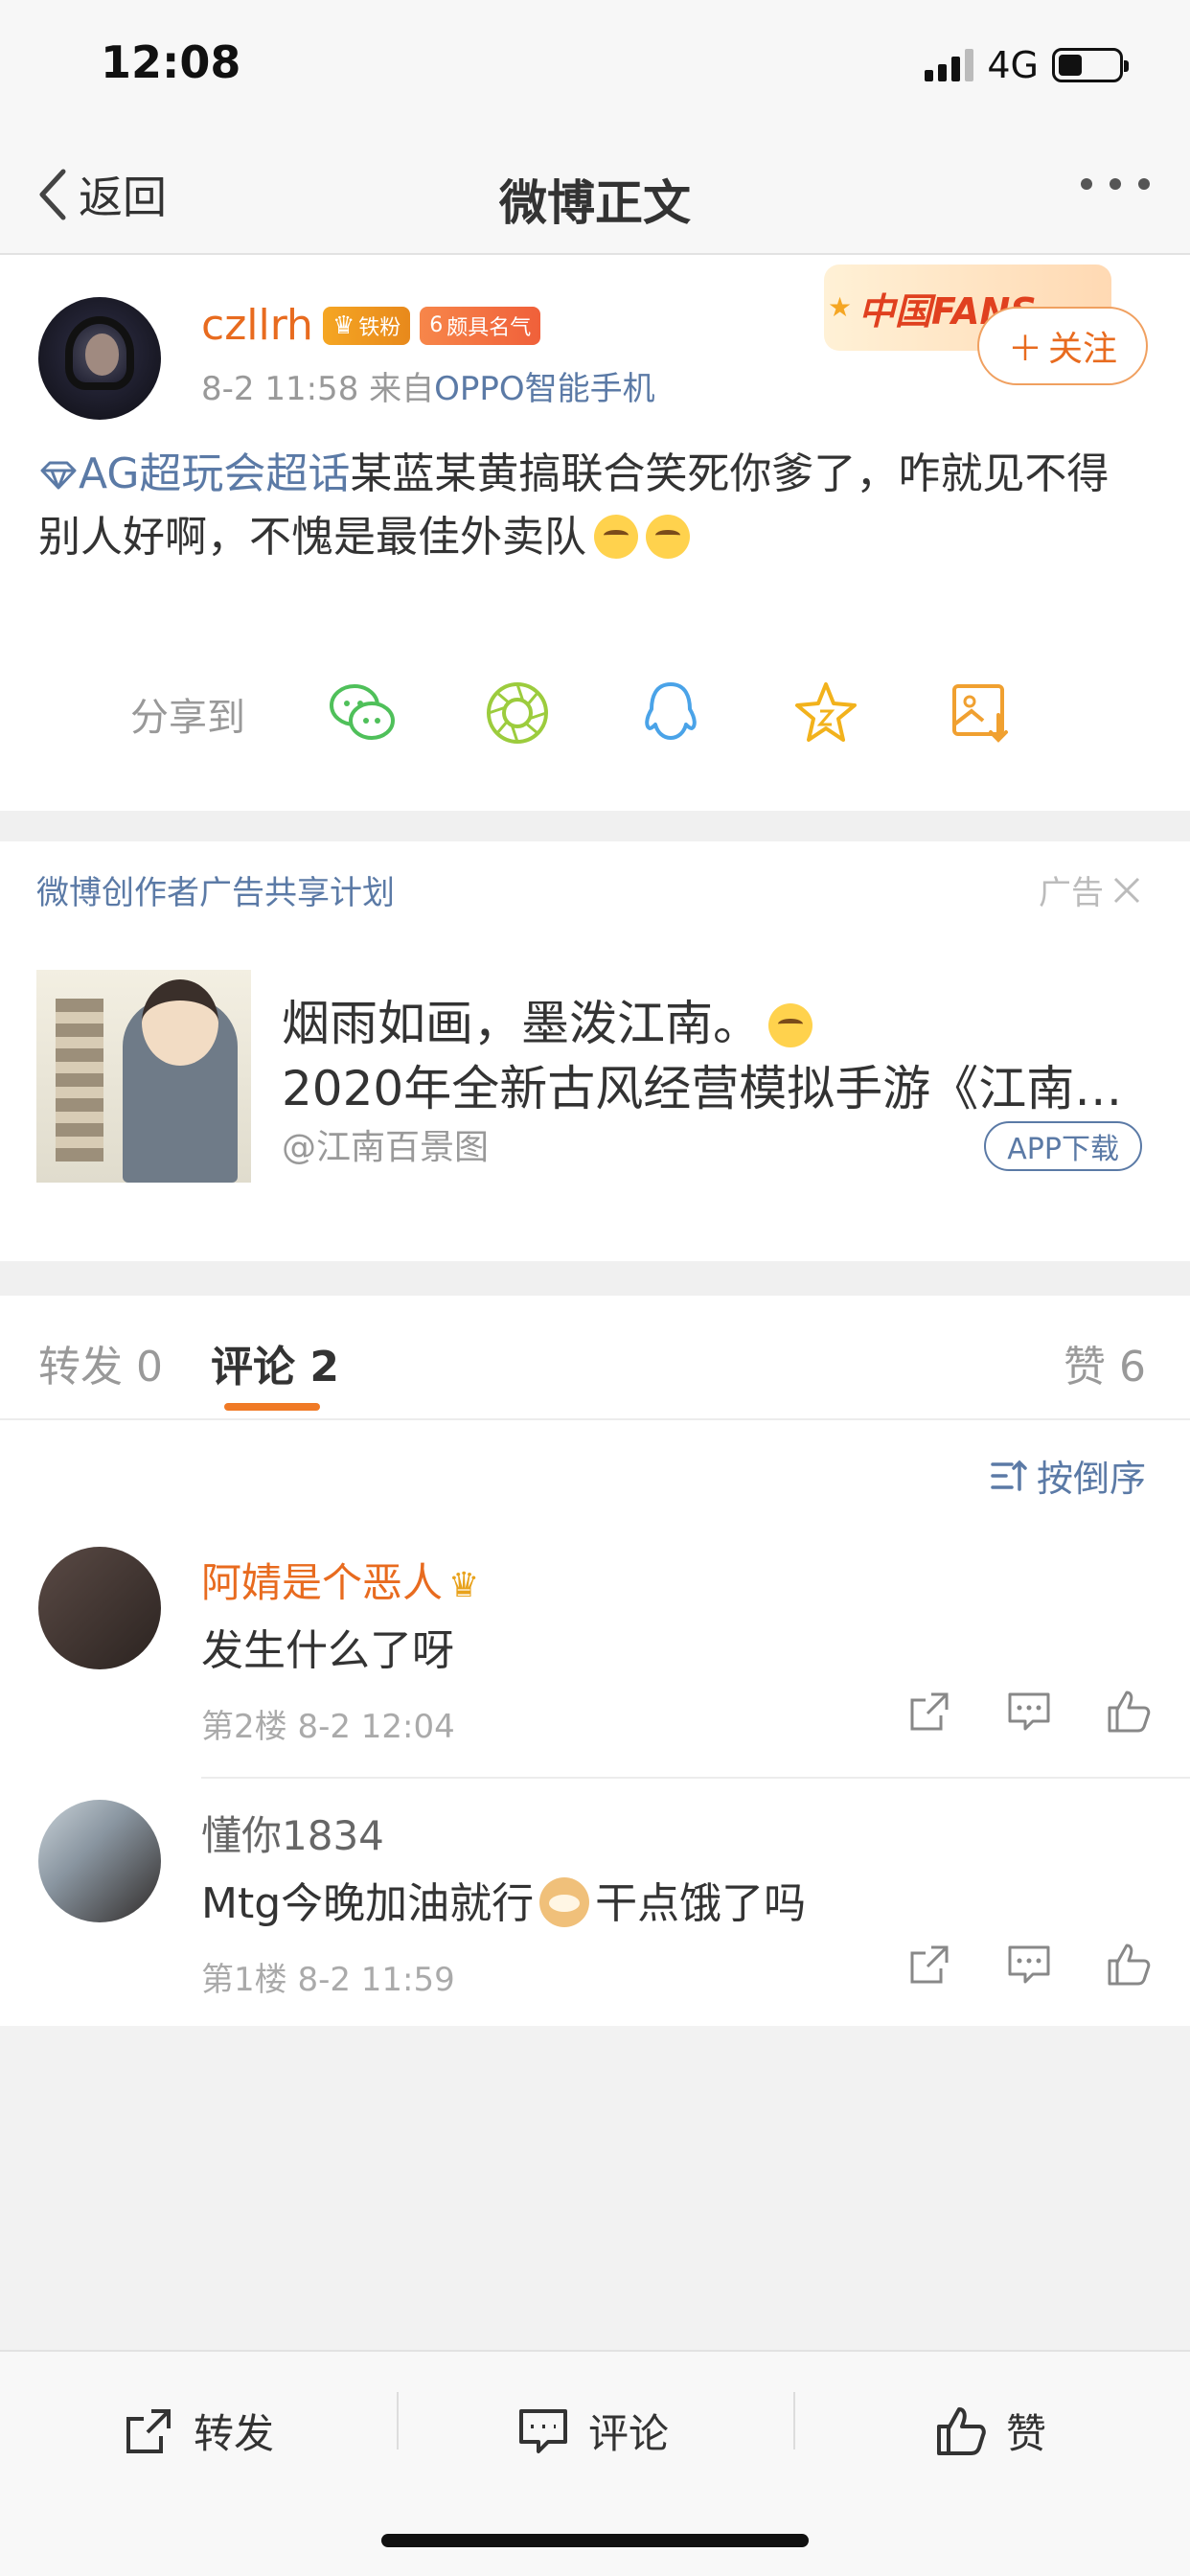 The image size is (1190, 2576). Describe the element at coordinates (363, 713) in the screenshot. I see `wechat-icon` at that location.